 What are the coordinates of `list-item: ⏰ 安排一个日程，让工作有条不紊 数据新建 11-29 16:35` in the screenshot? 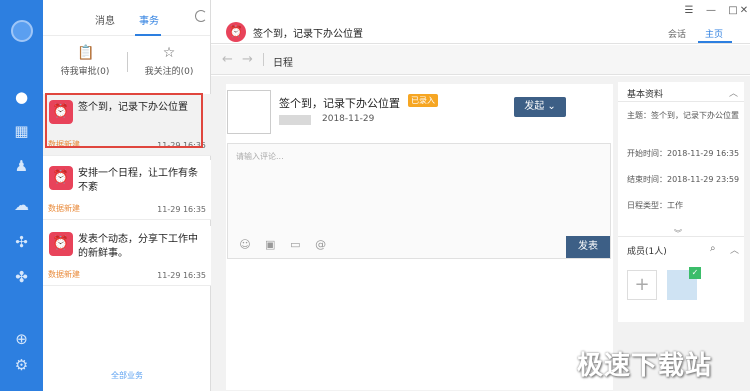 It's located at (127, 190).